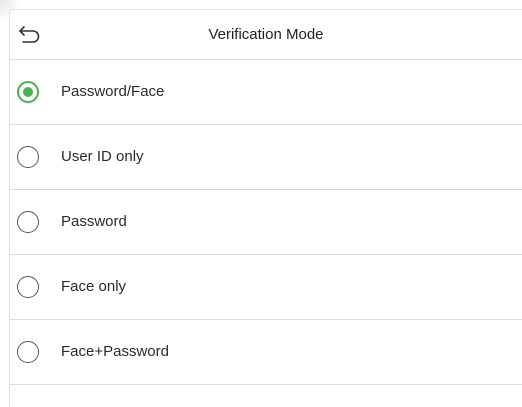 The height and width of the screenshot is (407, 522). What do you see at coordinates (115, 351) in the screenshot?
I see `option-label: Face+Password` at bounding box center [115, 351].